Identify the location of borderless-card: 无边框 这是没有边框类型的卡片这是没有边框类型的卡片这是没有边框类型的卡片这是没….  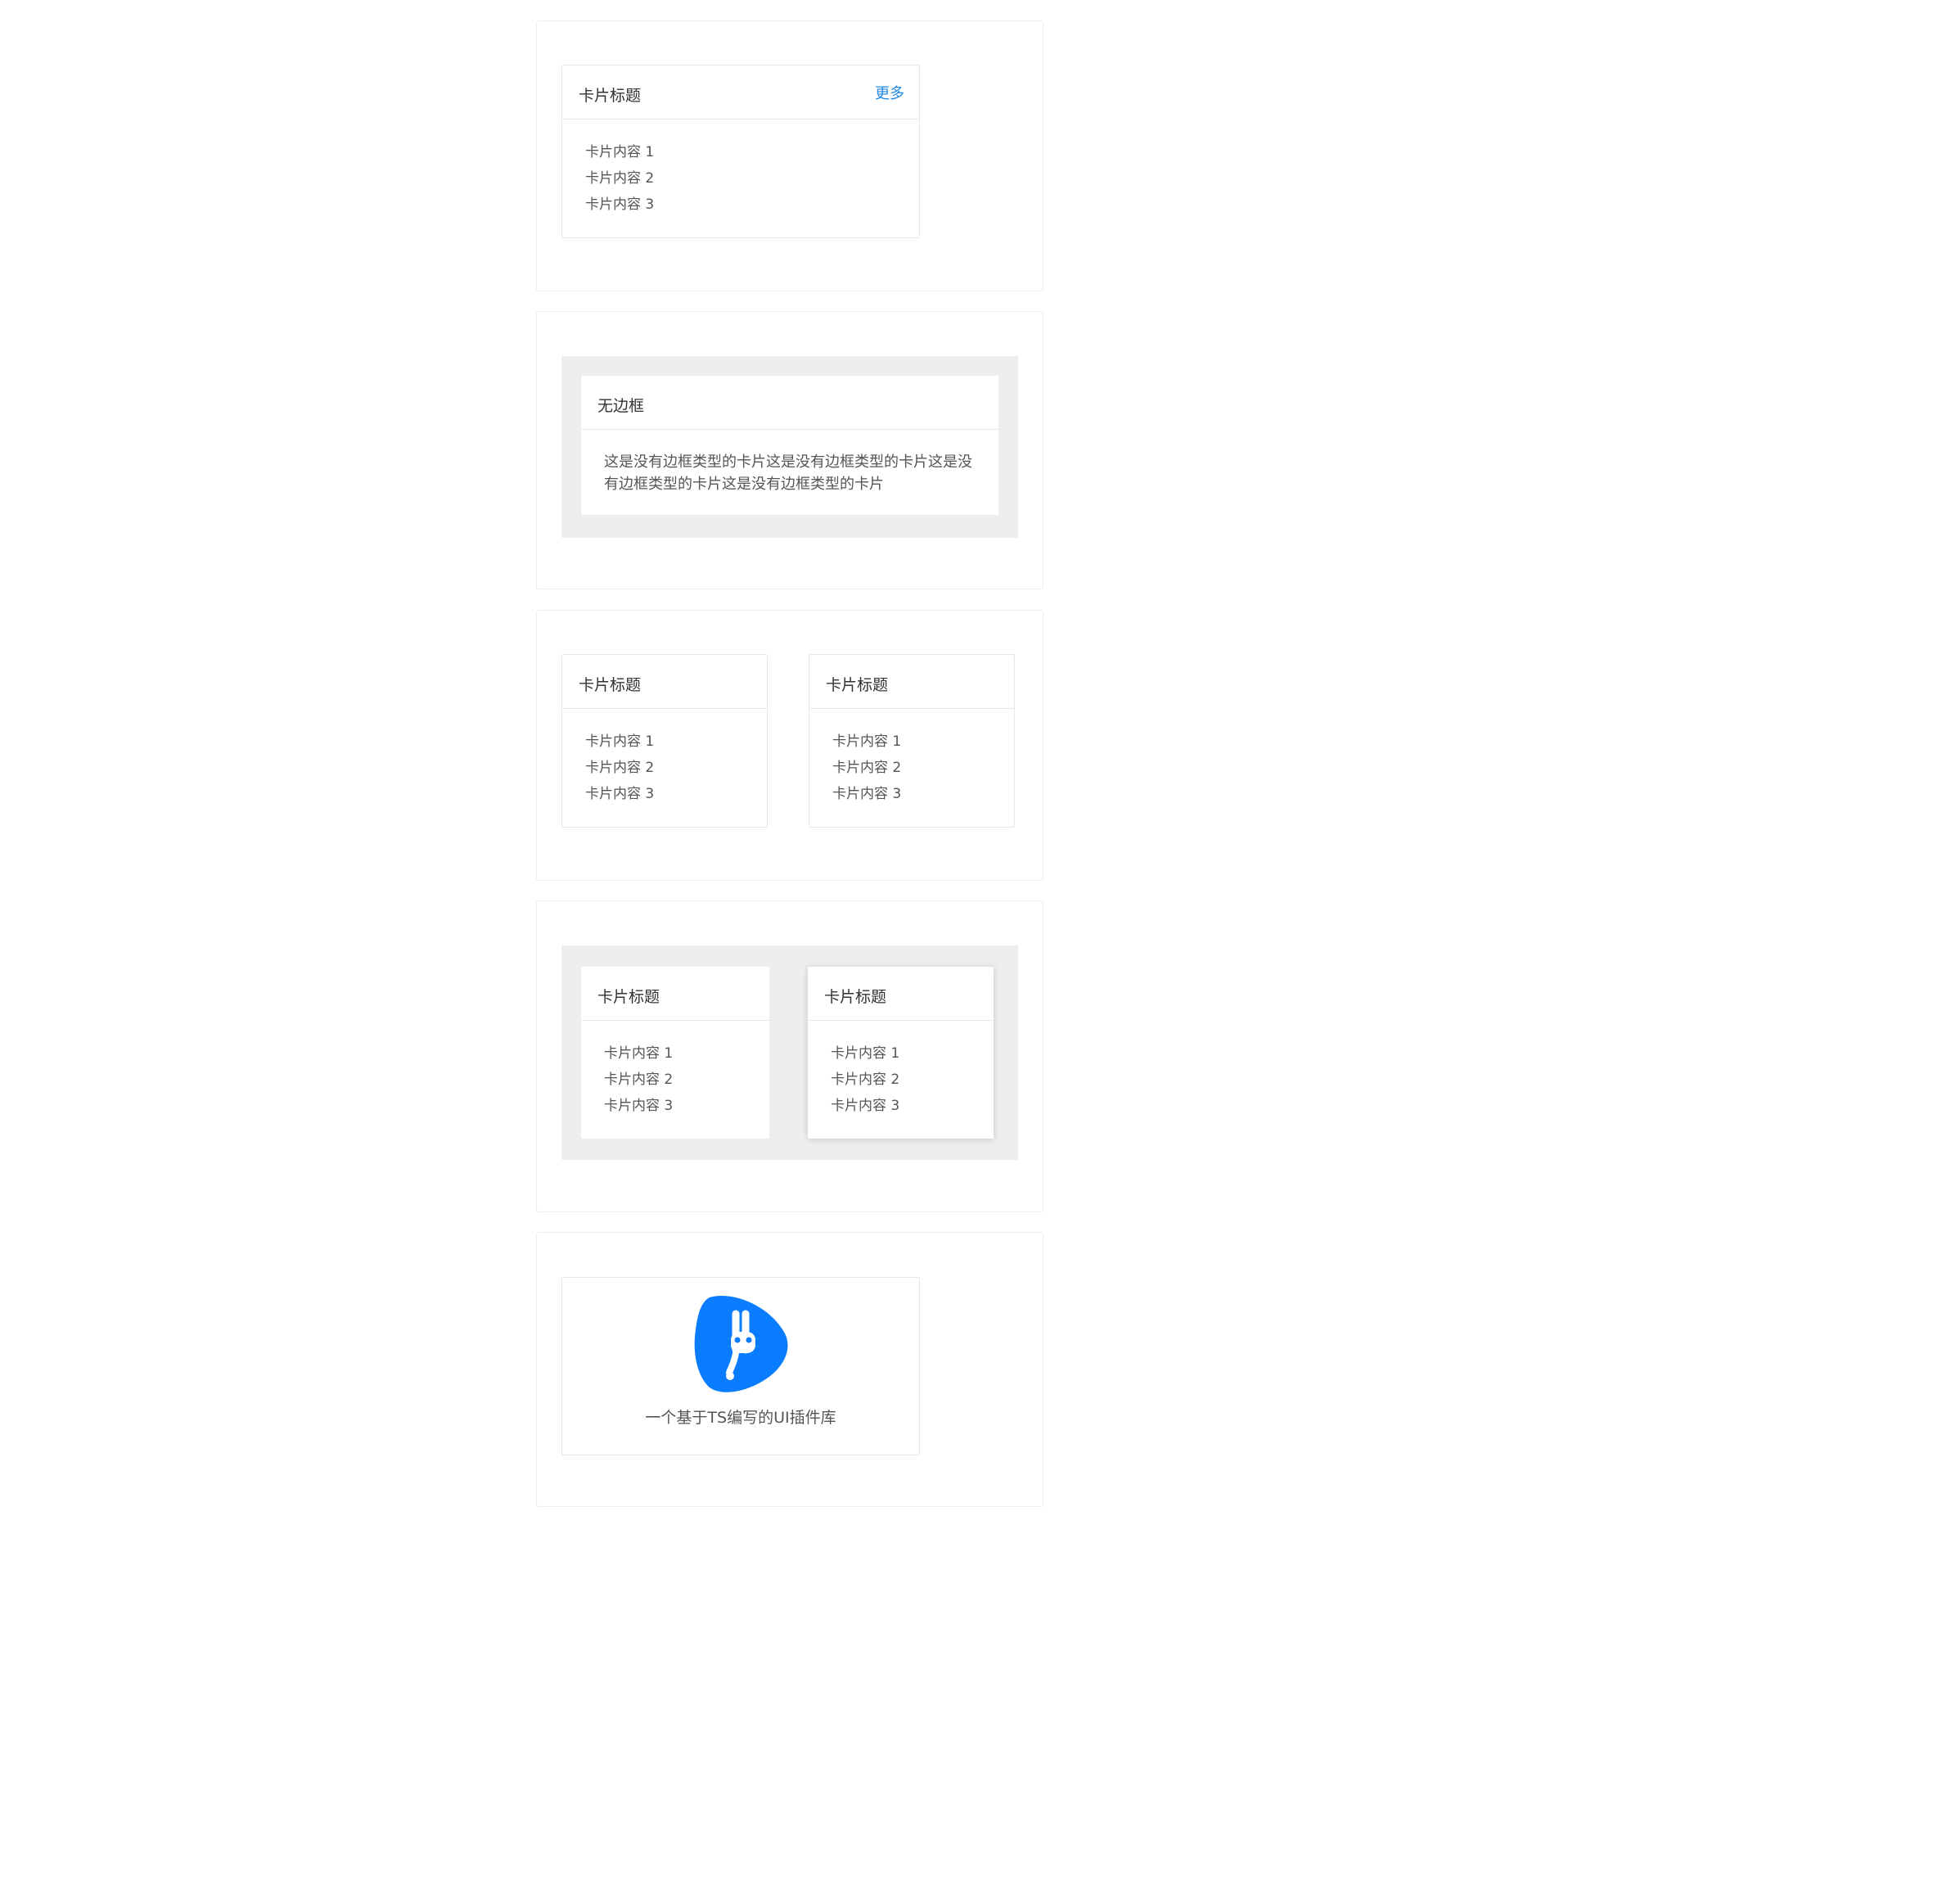
(790, 446).